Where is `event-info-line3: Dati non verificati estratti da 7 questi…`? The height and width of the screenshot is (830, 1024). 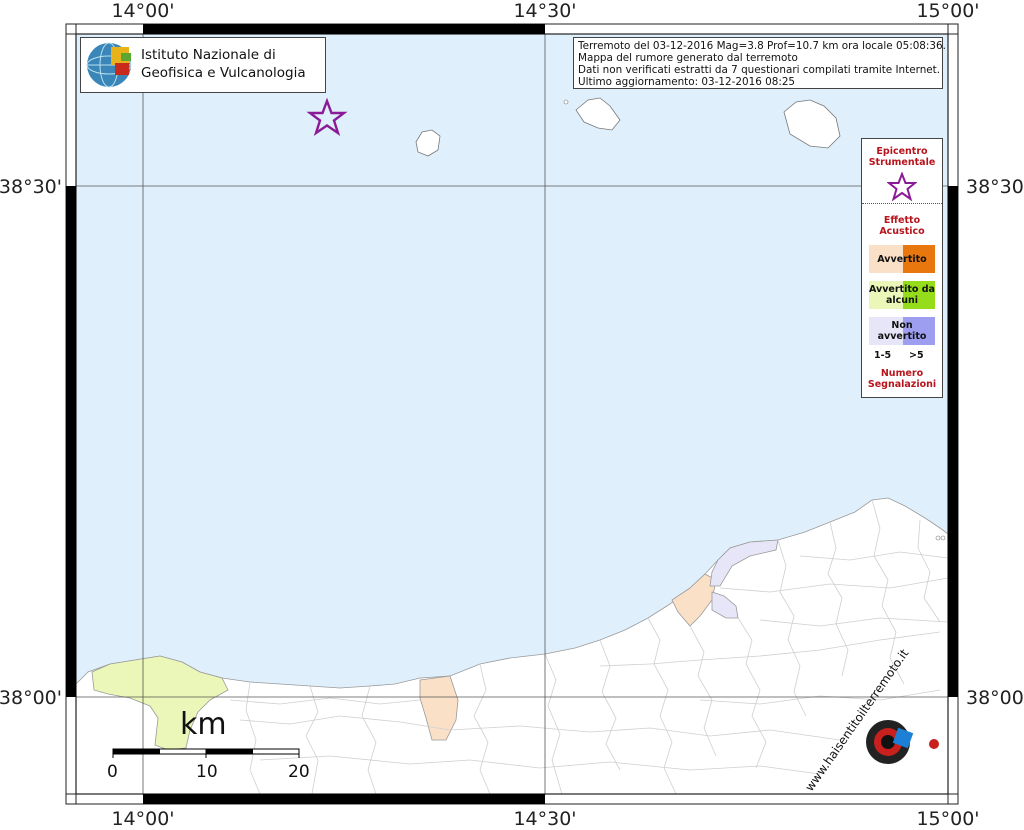 event-info-line3: Dati non verificati estratti da 7 questi… is located at coordinates (759, 70).